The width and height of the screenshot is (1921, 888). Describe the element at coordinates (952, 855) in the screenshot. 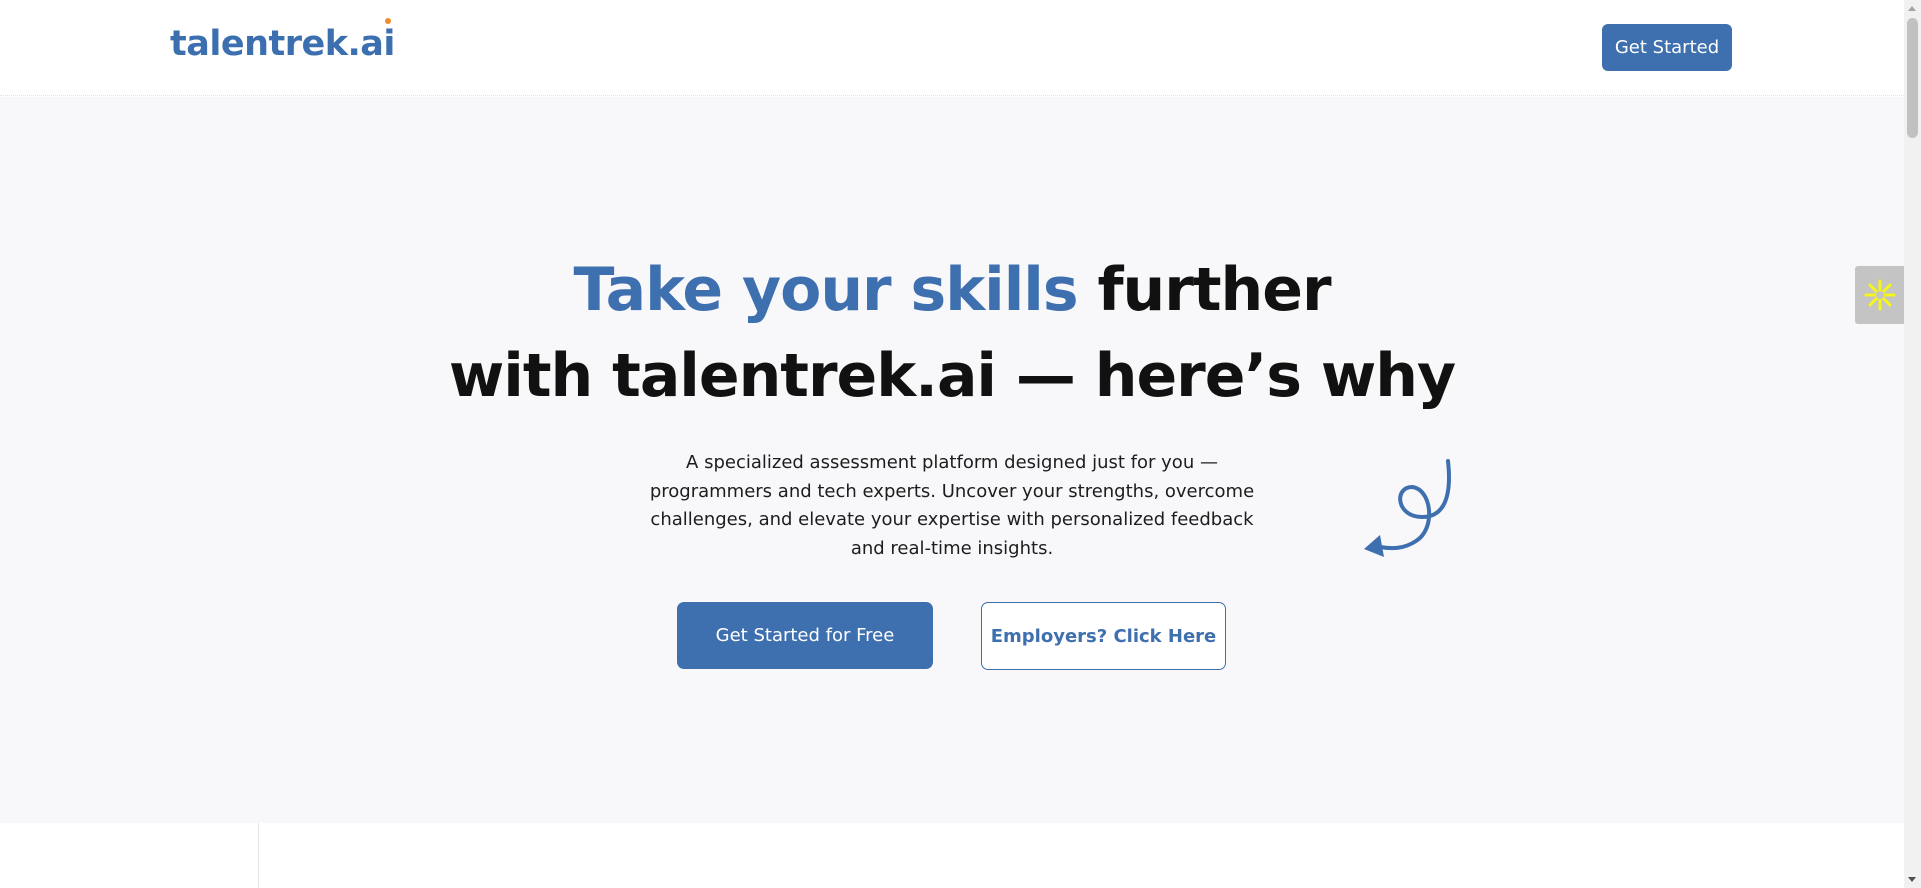

I see `next-section` at that location.